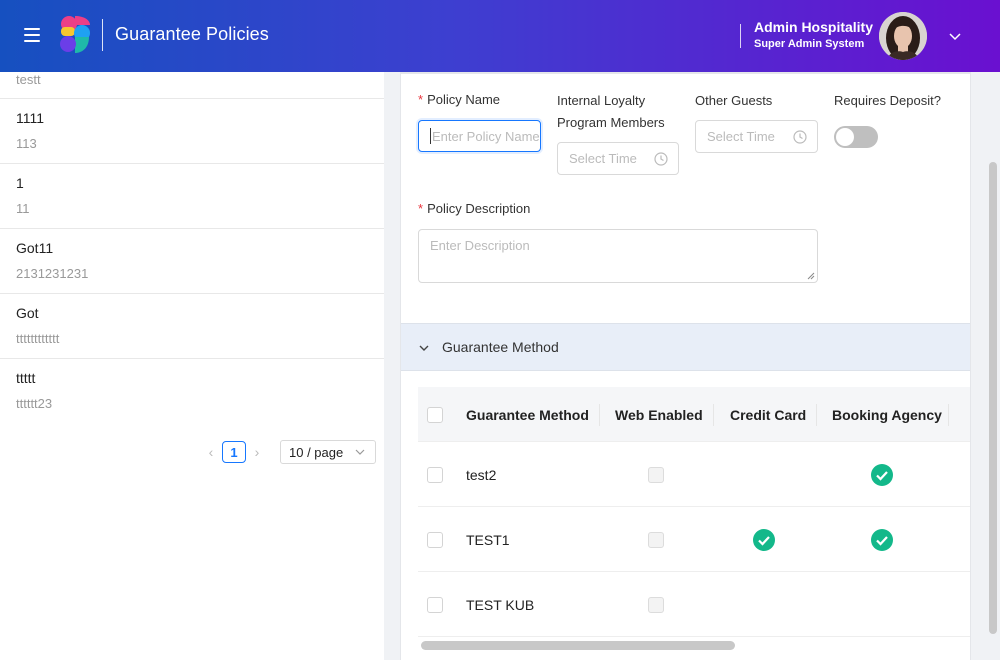 The image size is (1000, 660). What do you see at coordinates (887, 414) in the screenshot?
I see `column-header-booking-agency: Booking Agency` at bounding box center [887, 414].